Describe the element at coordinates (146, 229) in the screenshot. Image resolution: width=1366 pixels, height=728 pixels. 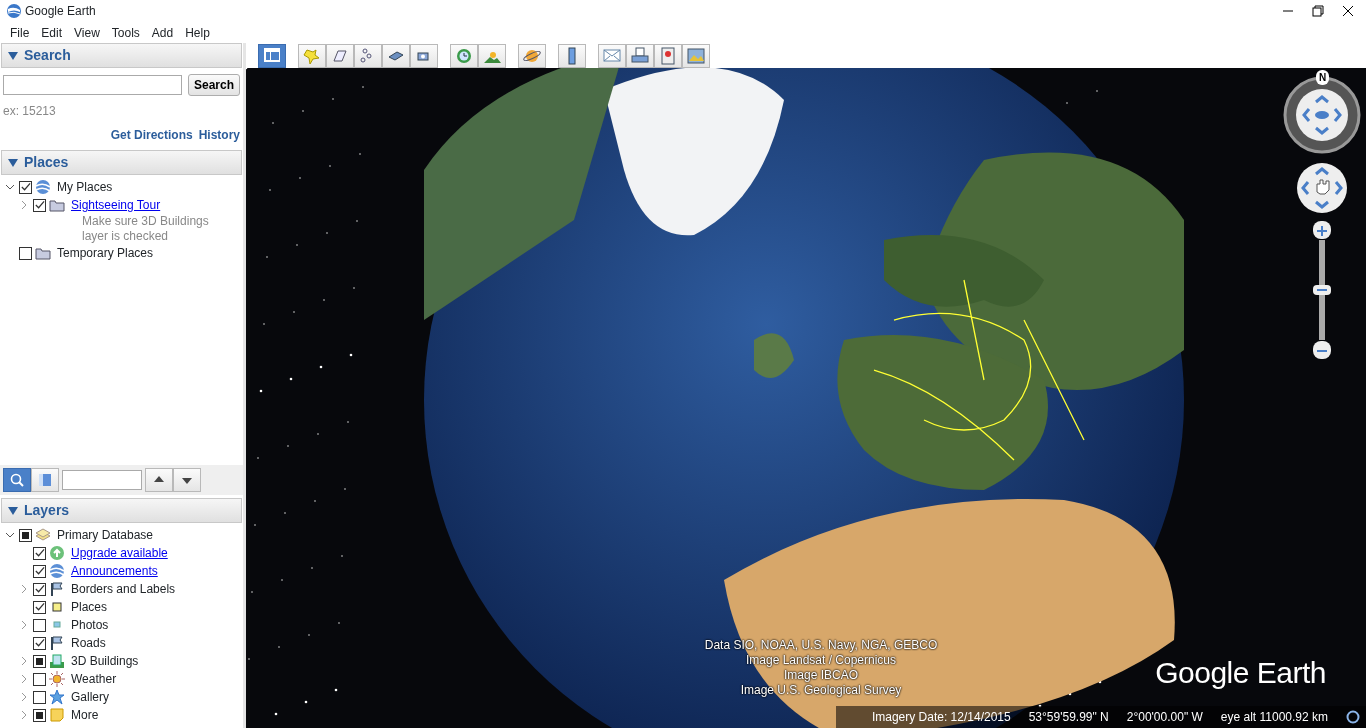
I see `item-description: Make sure 3D Buildings layer is checked` at that location.